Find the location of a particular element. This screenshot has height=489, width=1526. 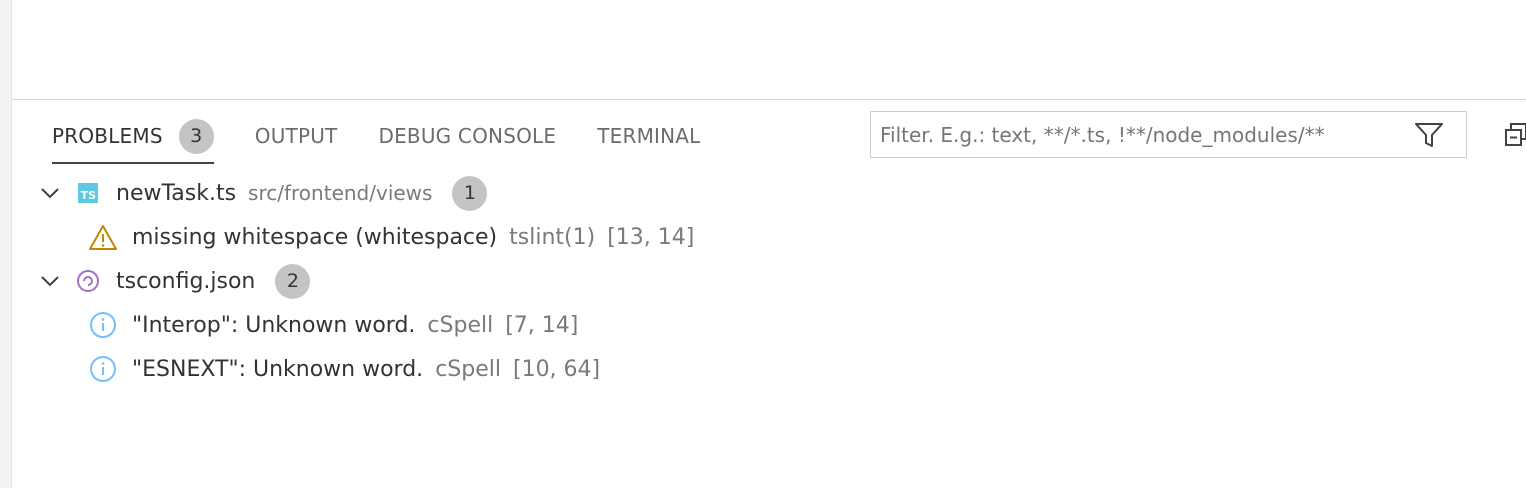

file-name: newTask.ts is located at coordinates (176, 193).